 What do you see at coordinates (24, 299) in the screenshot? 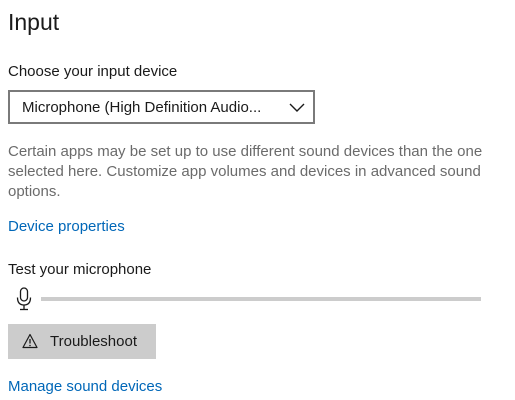
I see `microphone-icon` at bounding box center [24, 299].